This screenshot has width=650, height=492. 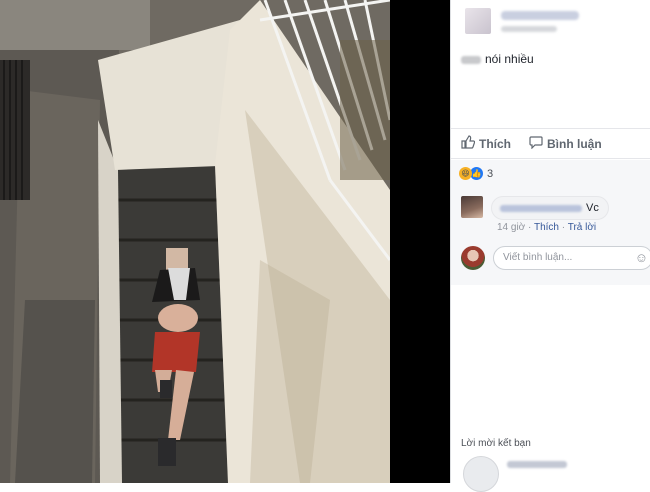 I want to click on comment-like-link: Thích, so click(x=546, y=227).